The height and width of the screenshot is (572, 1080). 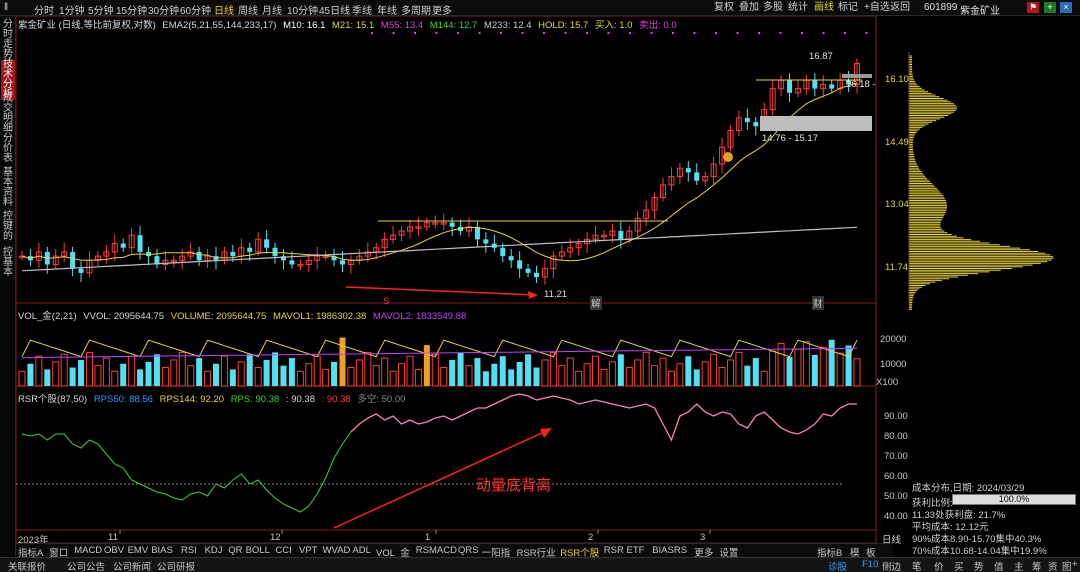 I want to click on vvol-value: VVOL: 2095644.75, so click(x=124, y=316).